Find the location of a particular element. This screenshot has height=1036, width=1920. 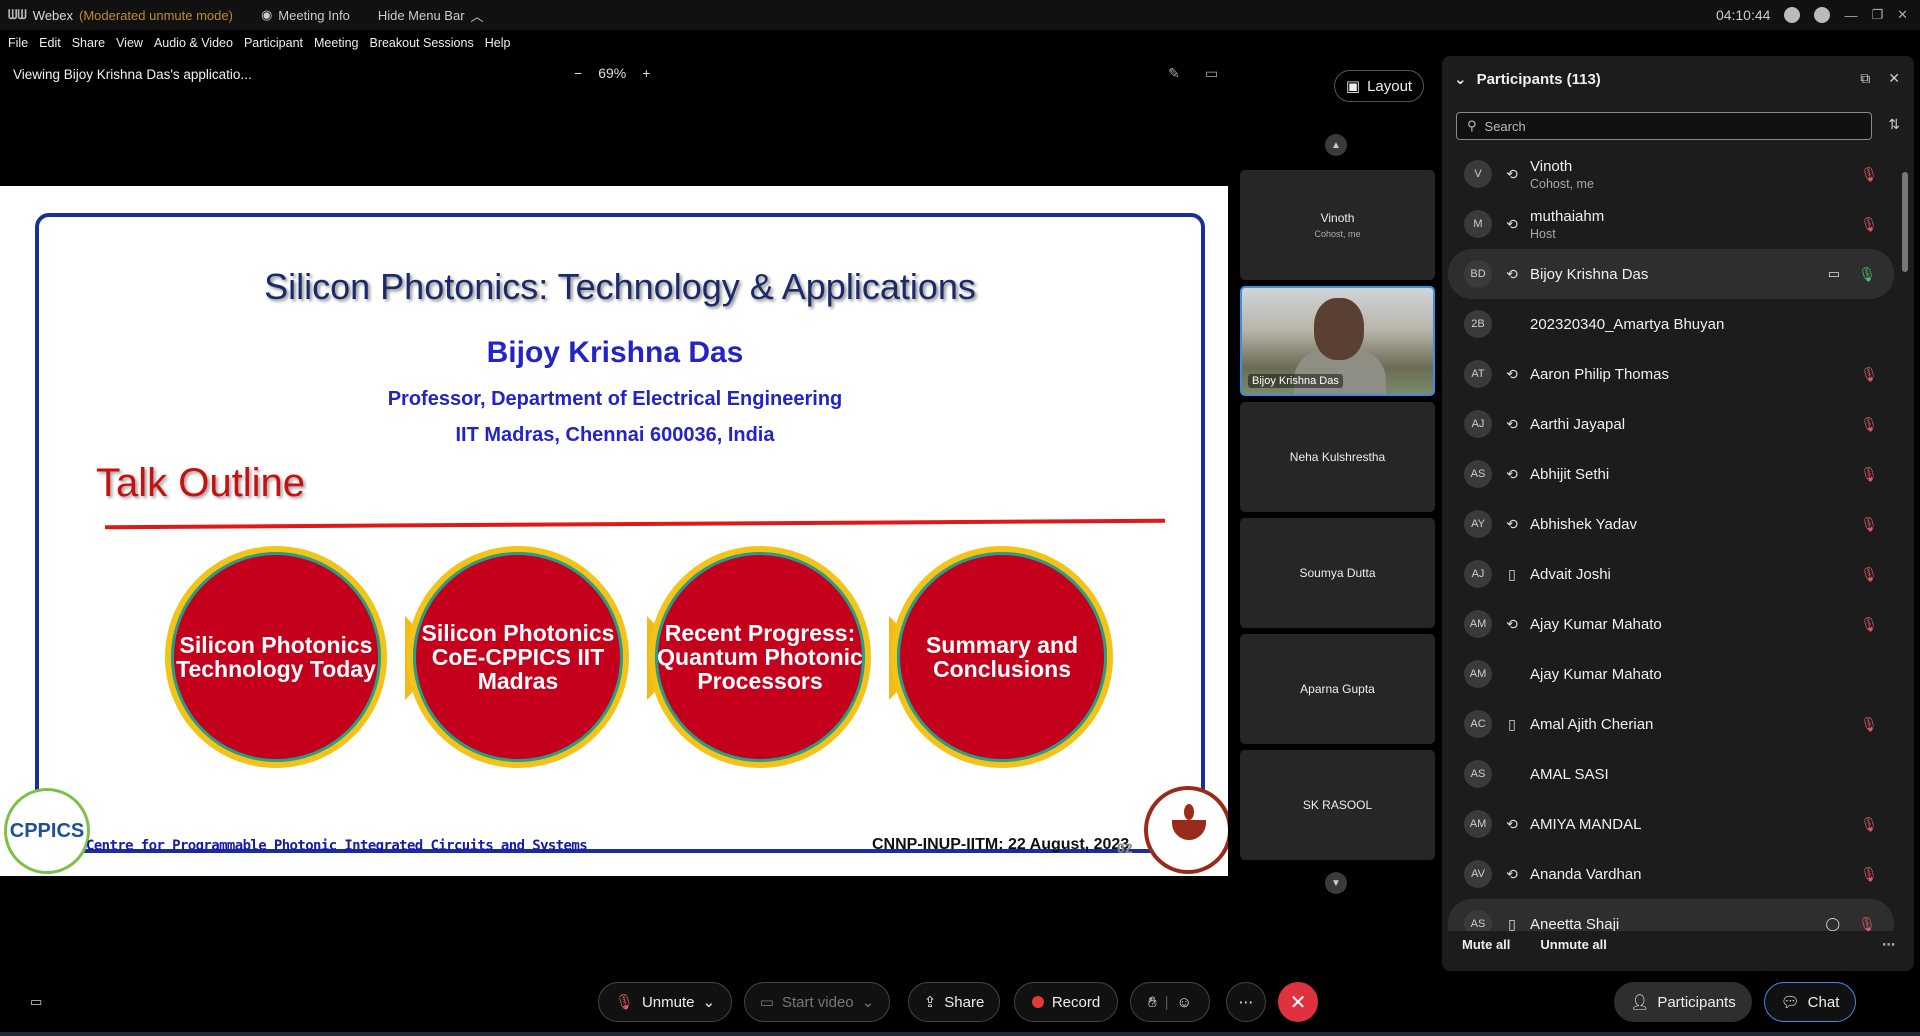

mute-all-button: Mute all is located at coordinates (1486, 944).